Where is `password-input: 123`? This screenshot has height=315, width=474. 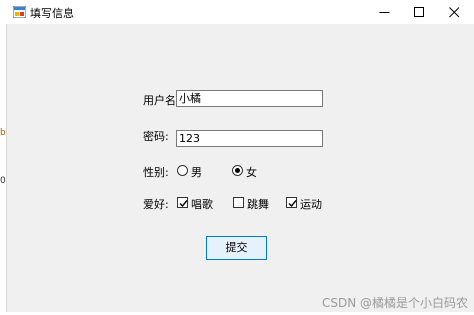
password-input: 123 is located at coordinates (249, 138).